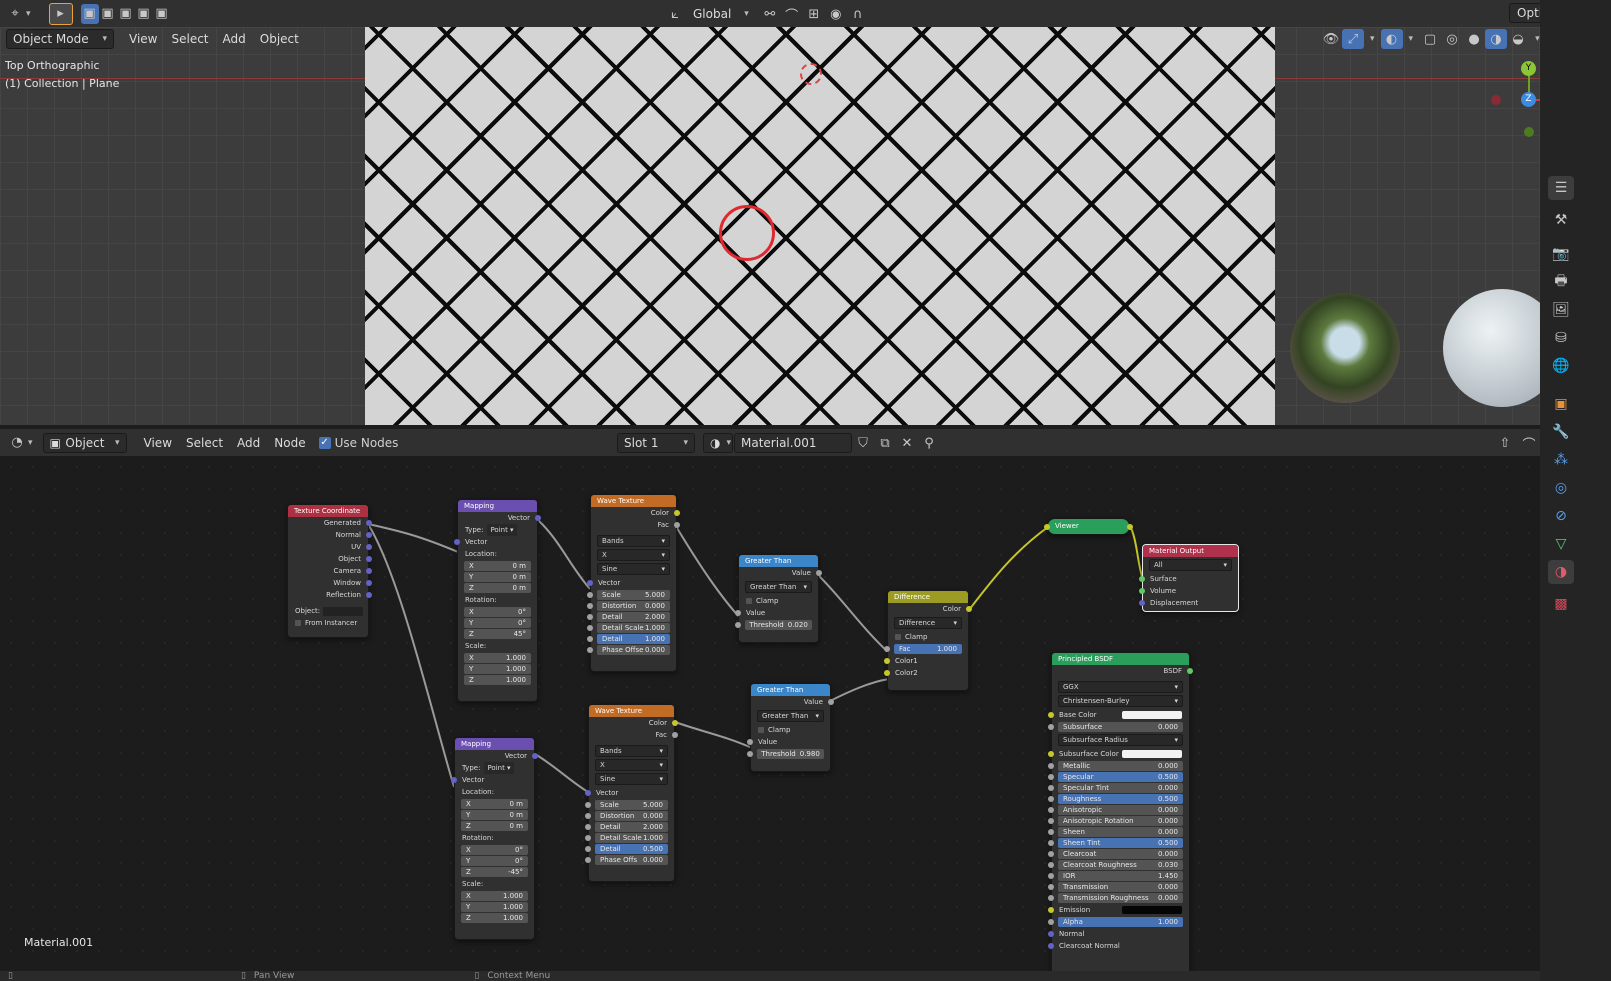  I want to click on slot-select: Slot 1 ▾, so click(656, 443).